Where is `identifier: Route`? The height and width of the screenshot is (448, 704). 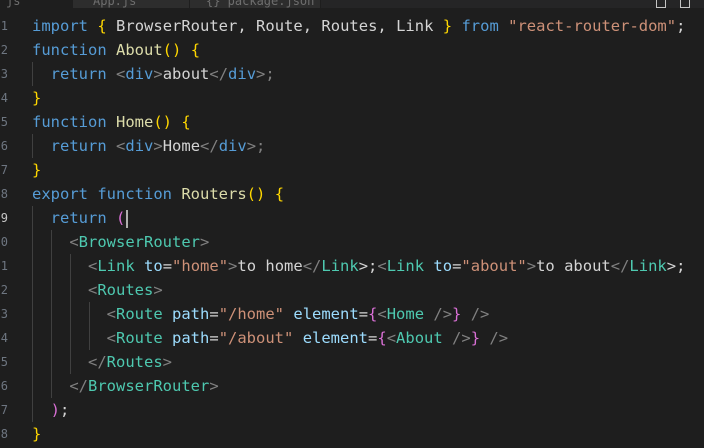 identifier: Route is located at coordinates (279, 26).